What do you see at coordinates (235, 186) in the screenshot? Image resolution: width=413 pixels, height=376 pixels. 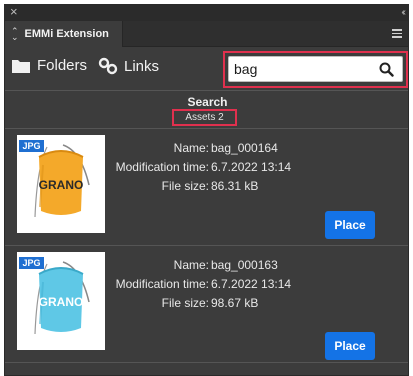 I see `file-size: 86.31 kB` at bounding box center [235, 186].